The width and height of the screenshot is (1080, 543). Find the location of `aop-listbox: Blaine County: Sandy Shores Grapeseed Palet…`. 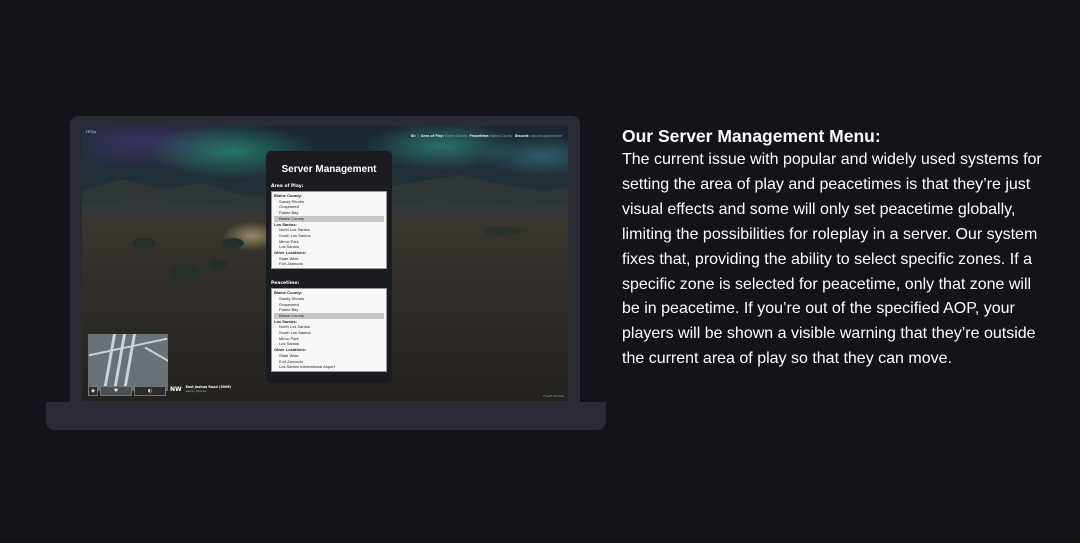

aop-listbox: Blaine County: Sandy Shores Grapeseed Palet… is located at coordinates (329, 230).